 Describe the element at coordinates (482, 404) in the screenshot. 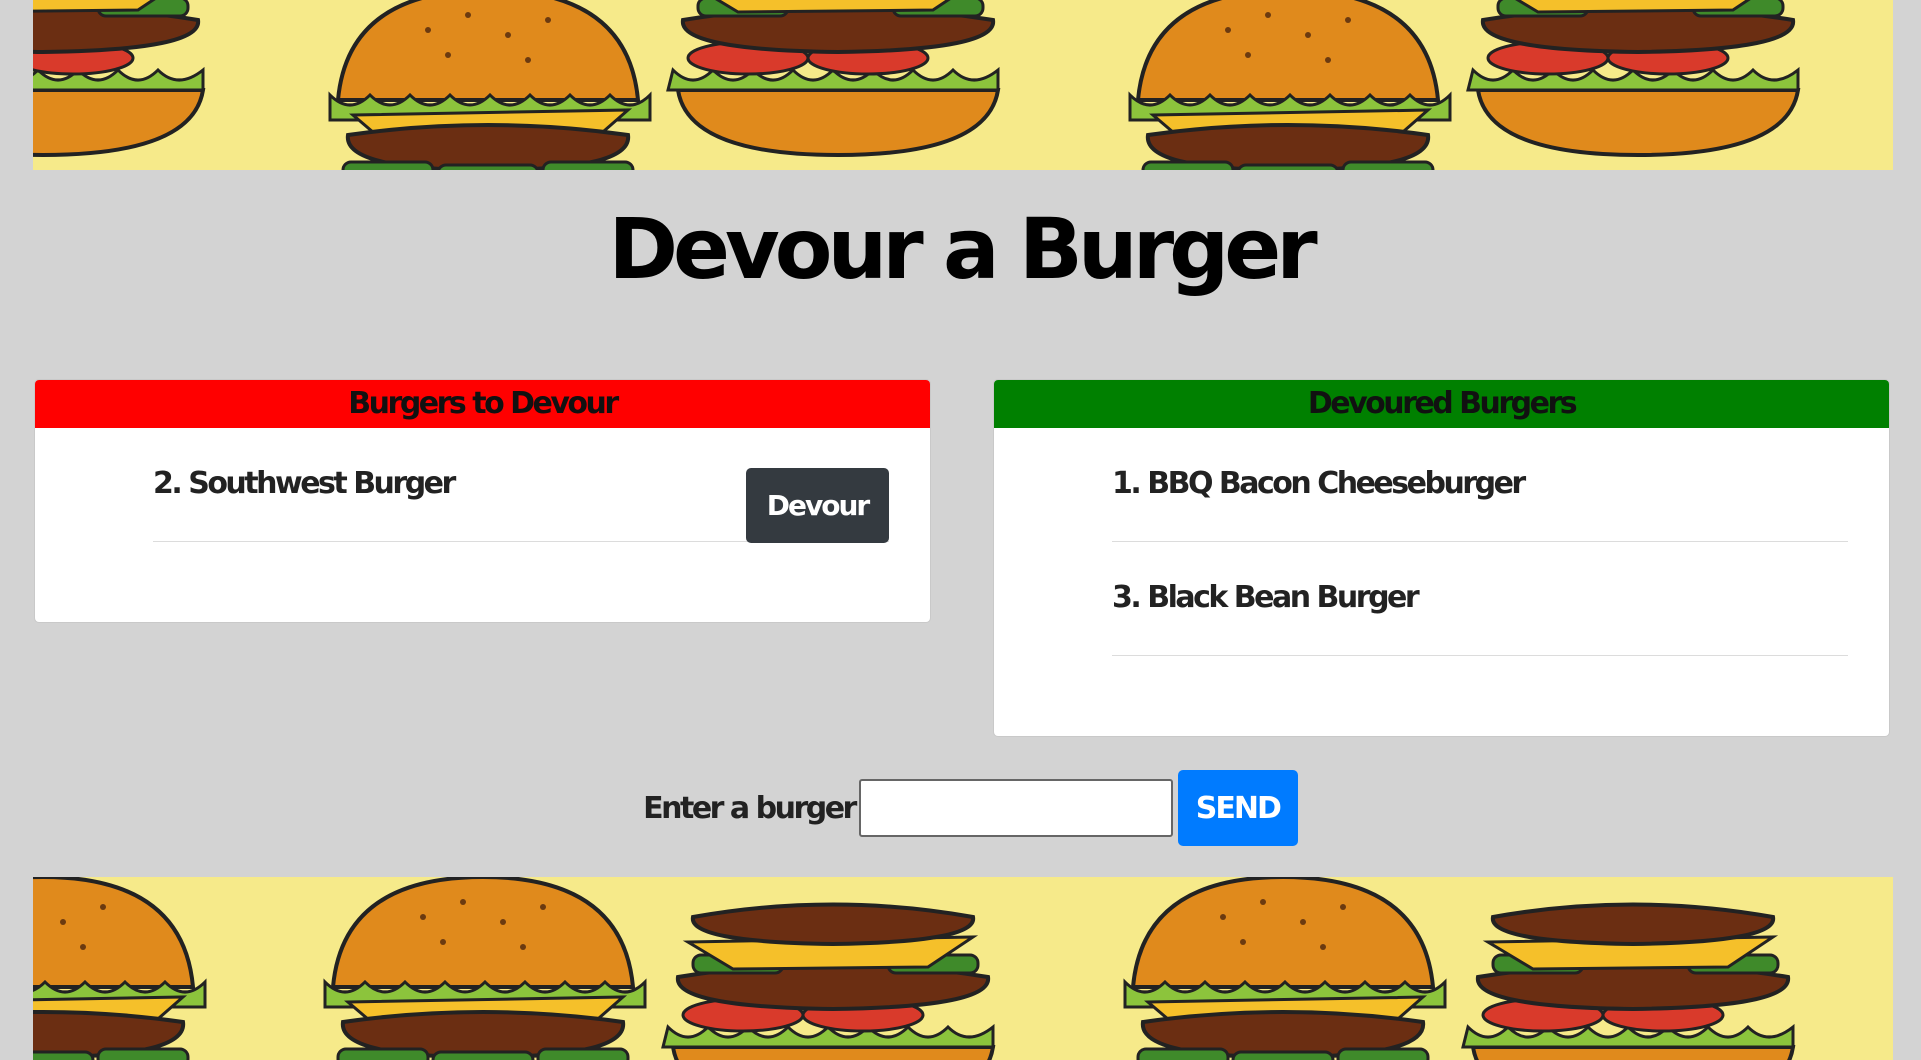

I see `to-devour-header: Burgers to Devour` at that location.